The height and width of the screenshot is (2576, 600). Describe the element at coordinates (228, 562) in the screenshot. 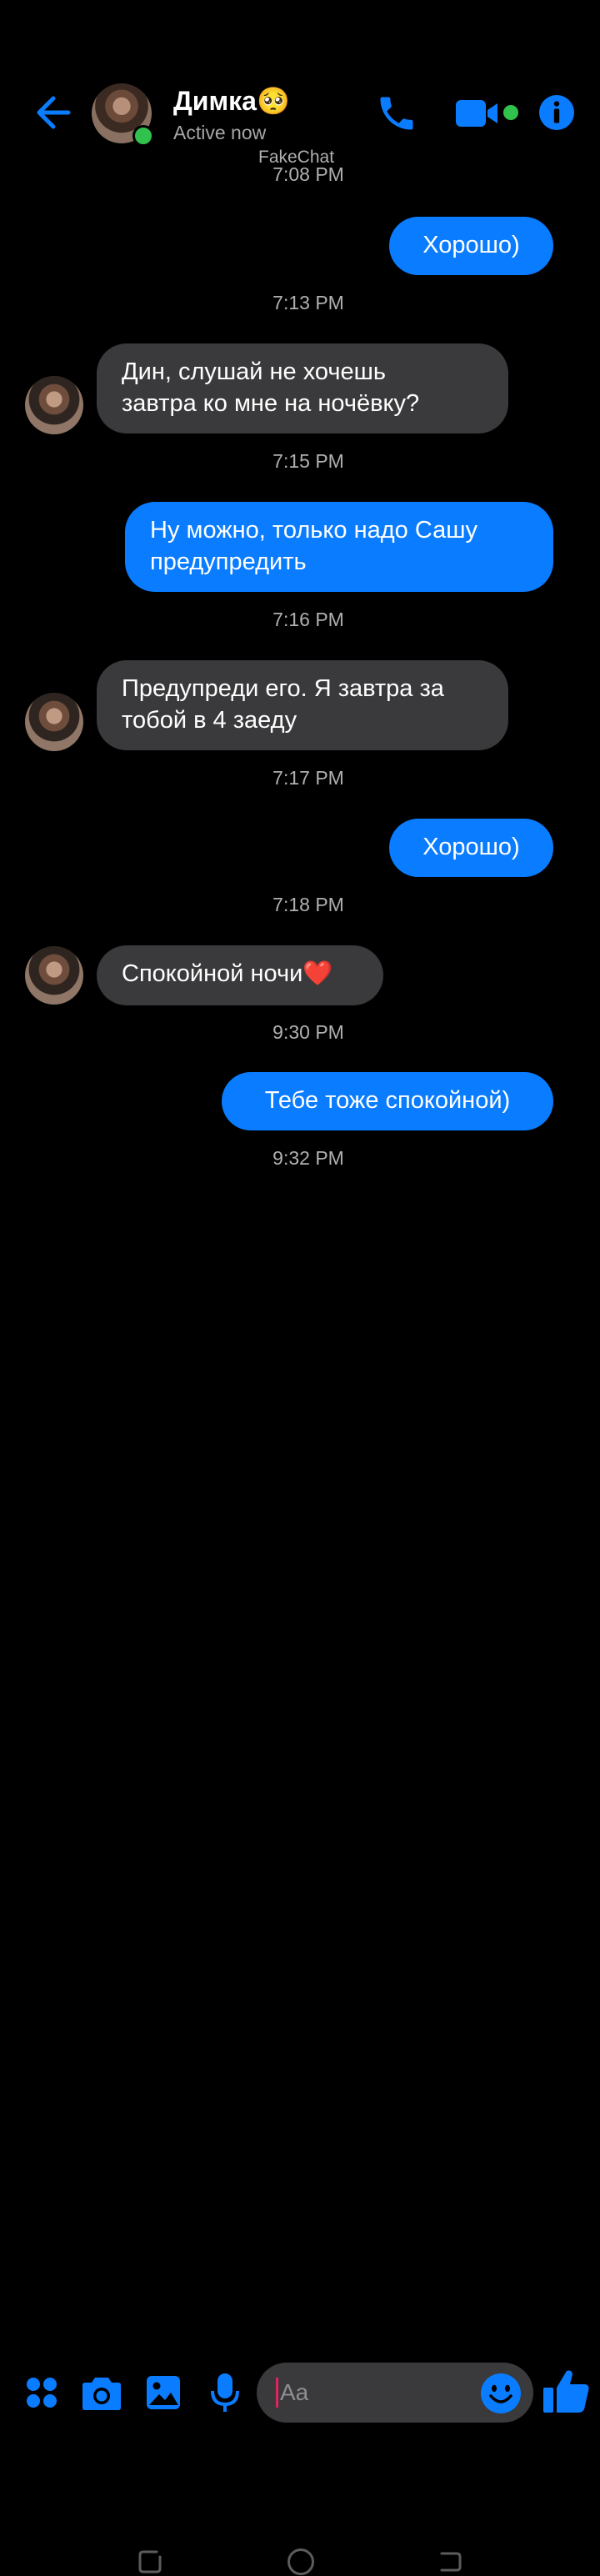

I see `message-line: предупредить` at that location.